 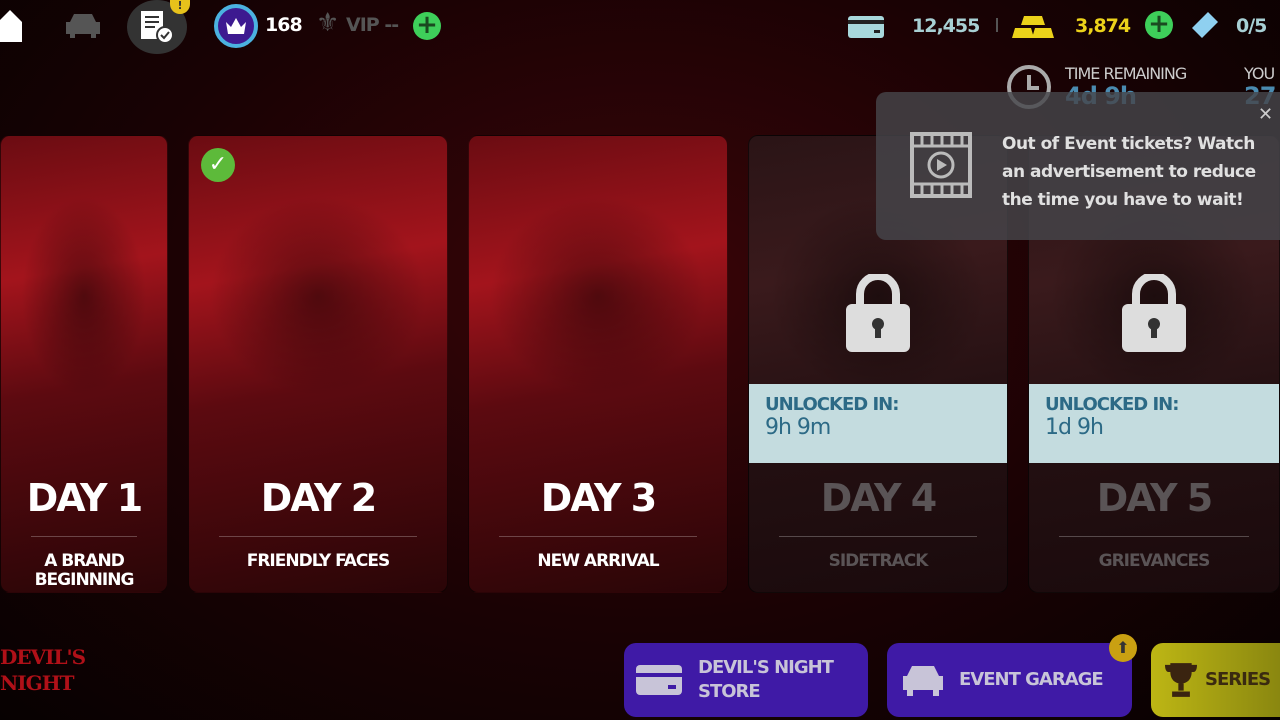 What do you see at coordinates (1238, 679) in the screenshot?
I see `series-label: SERIES` at bounding box center [1238, 679].